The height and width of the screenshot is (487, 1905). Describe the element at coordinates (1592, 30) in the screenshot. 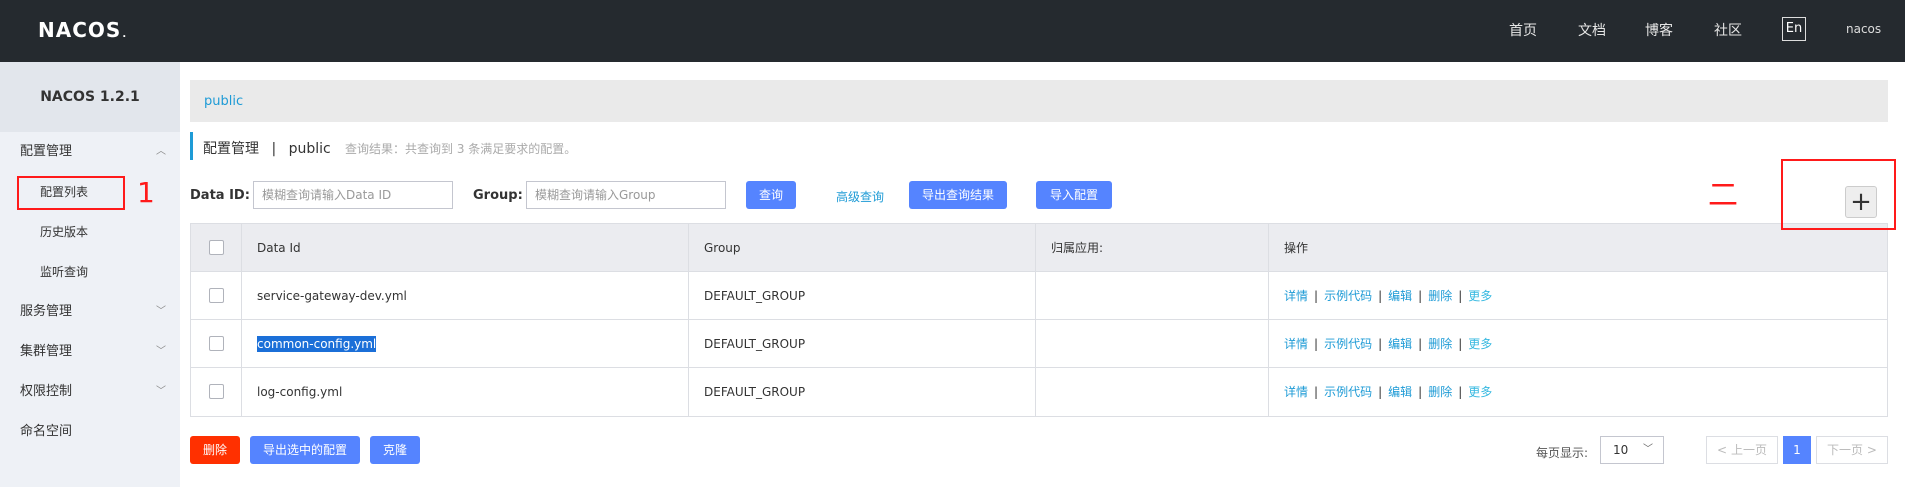

I see `nav-docs: 文档` at that location.